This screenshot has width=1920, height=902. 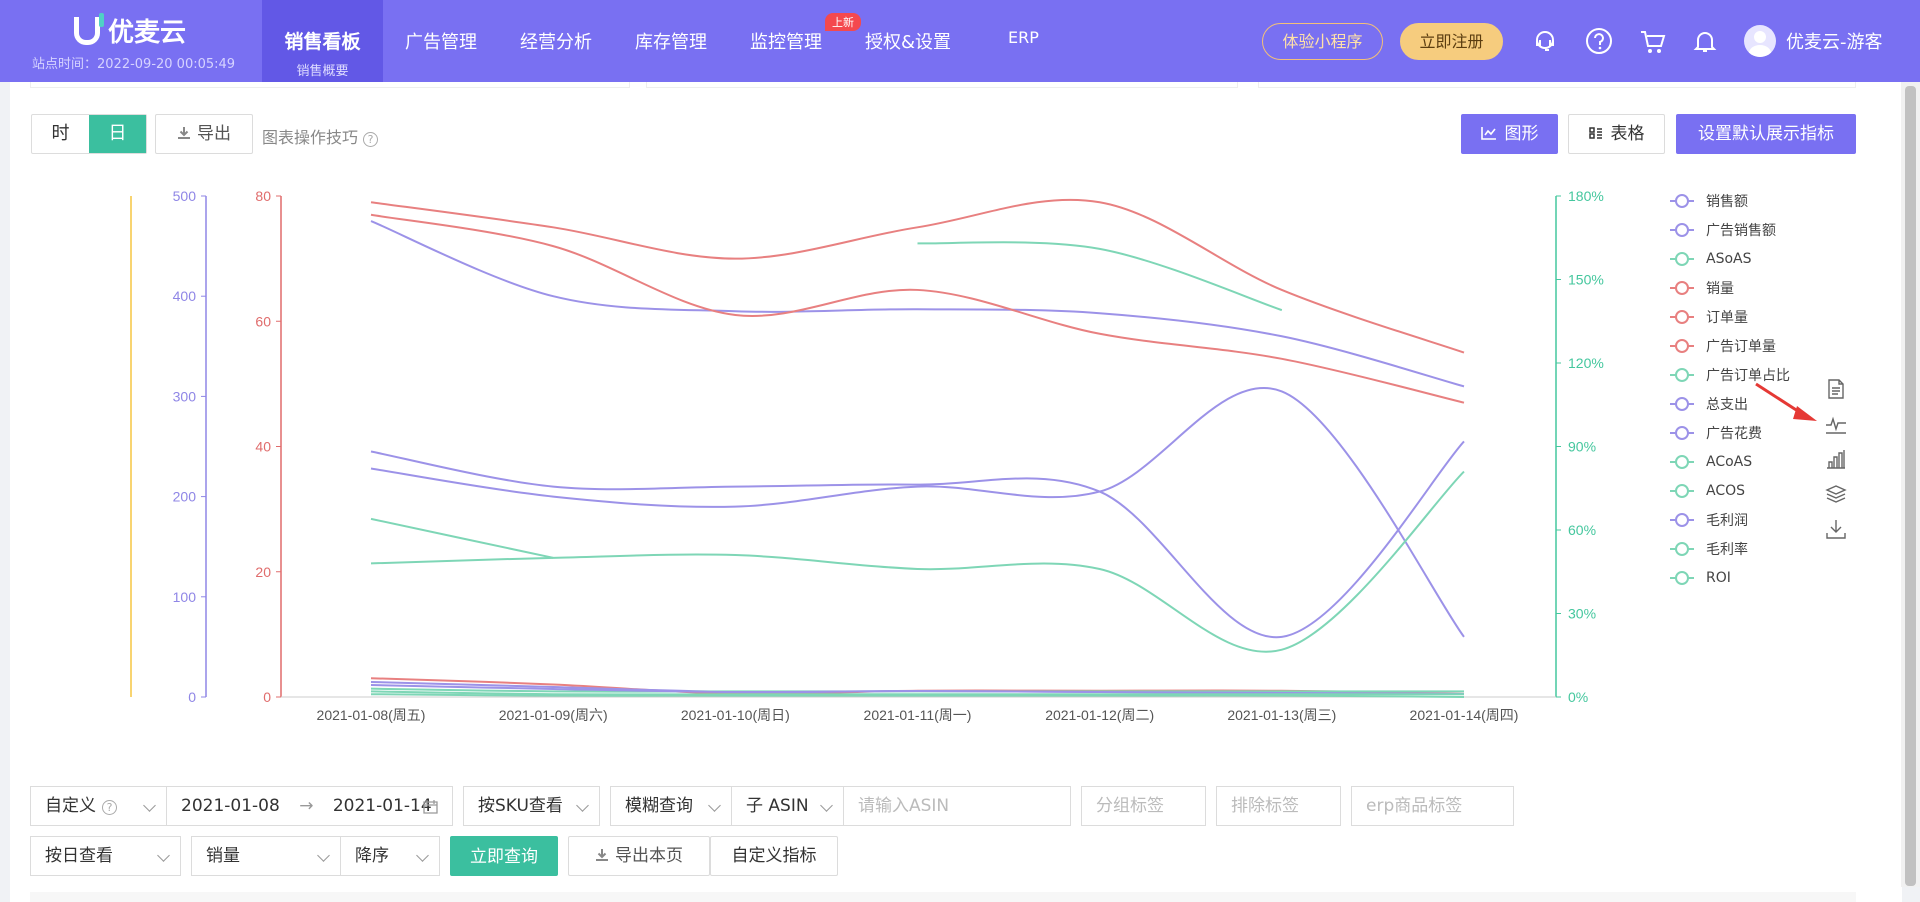 I want to click on legend-label: 毛利率, so click(x=1727, y=549).